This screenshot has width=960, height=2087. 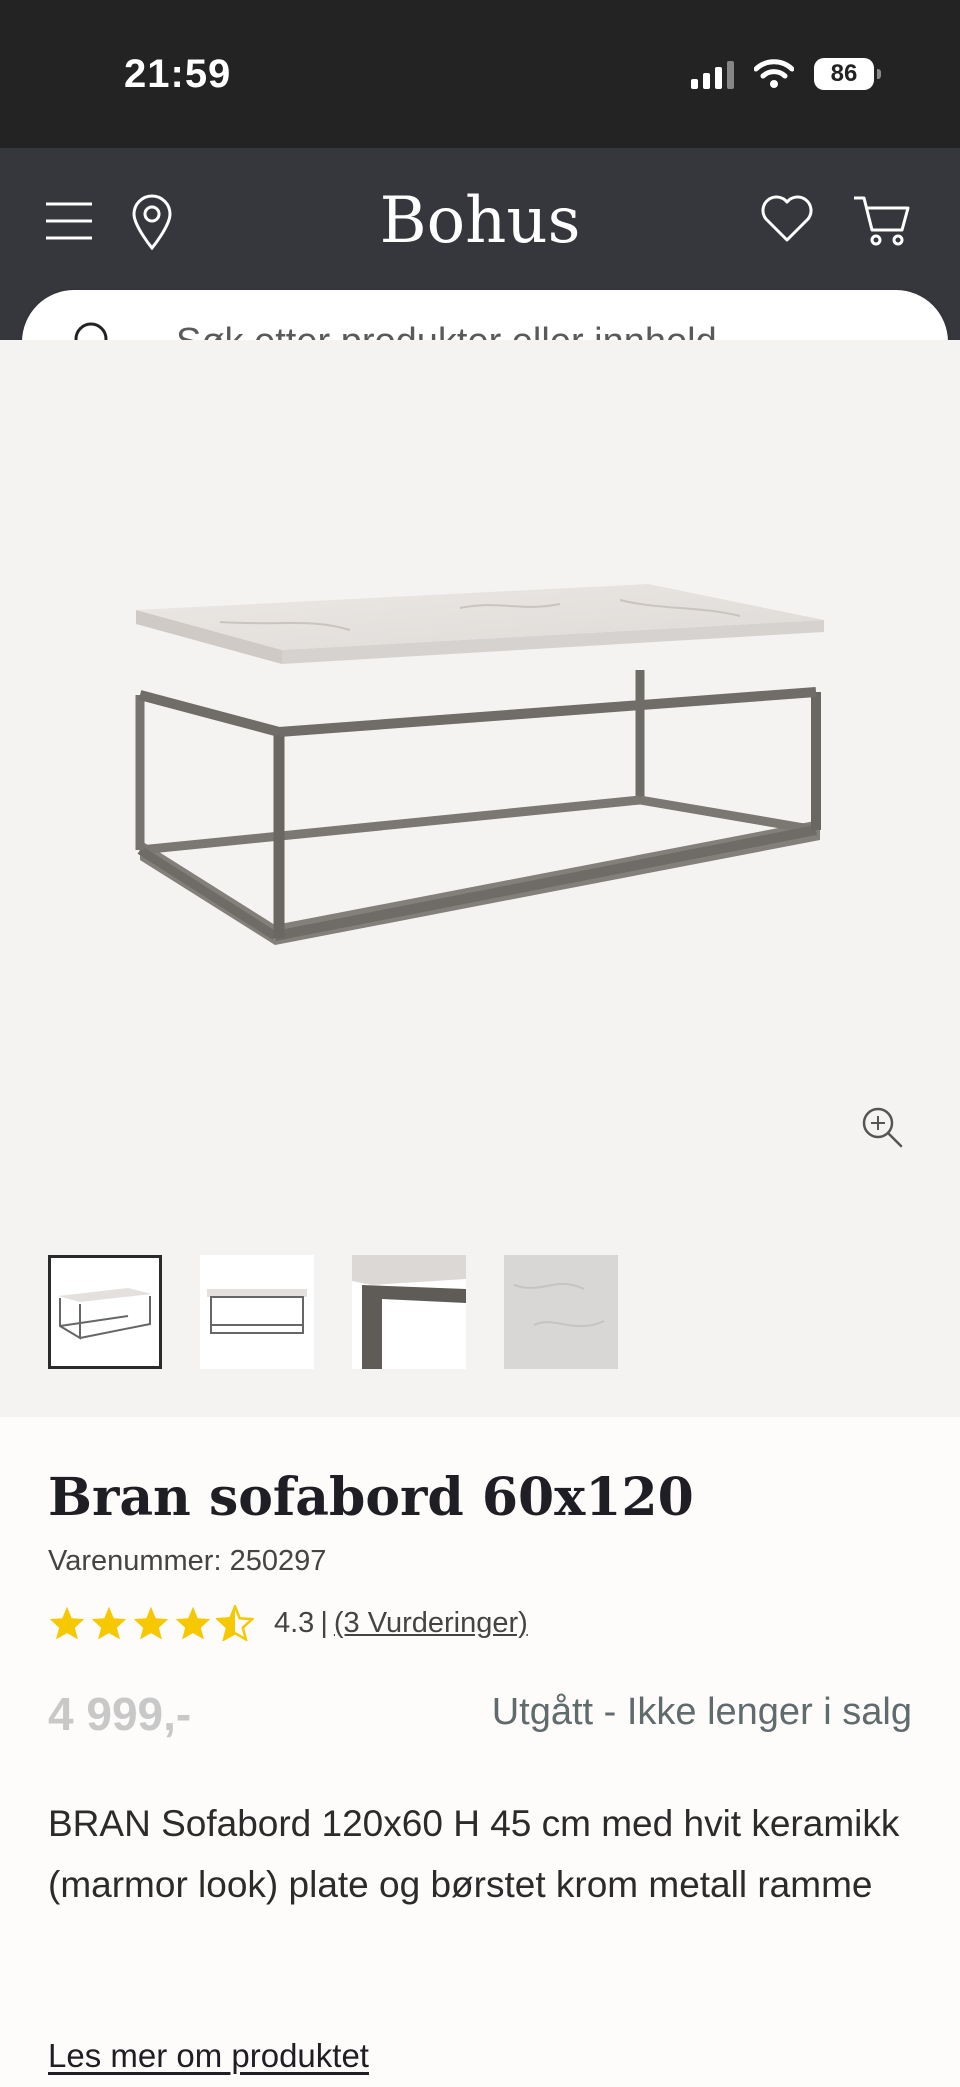 I want to click on thumbnail-strip, so click(x=333, y=1312).